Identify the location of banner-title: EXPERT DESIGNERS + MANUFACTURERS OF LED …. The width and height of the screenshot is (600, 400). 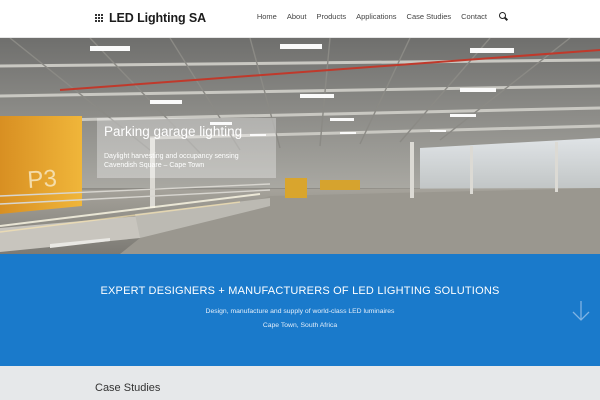
(300, 291).